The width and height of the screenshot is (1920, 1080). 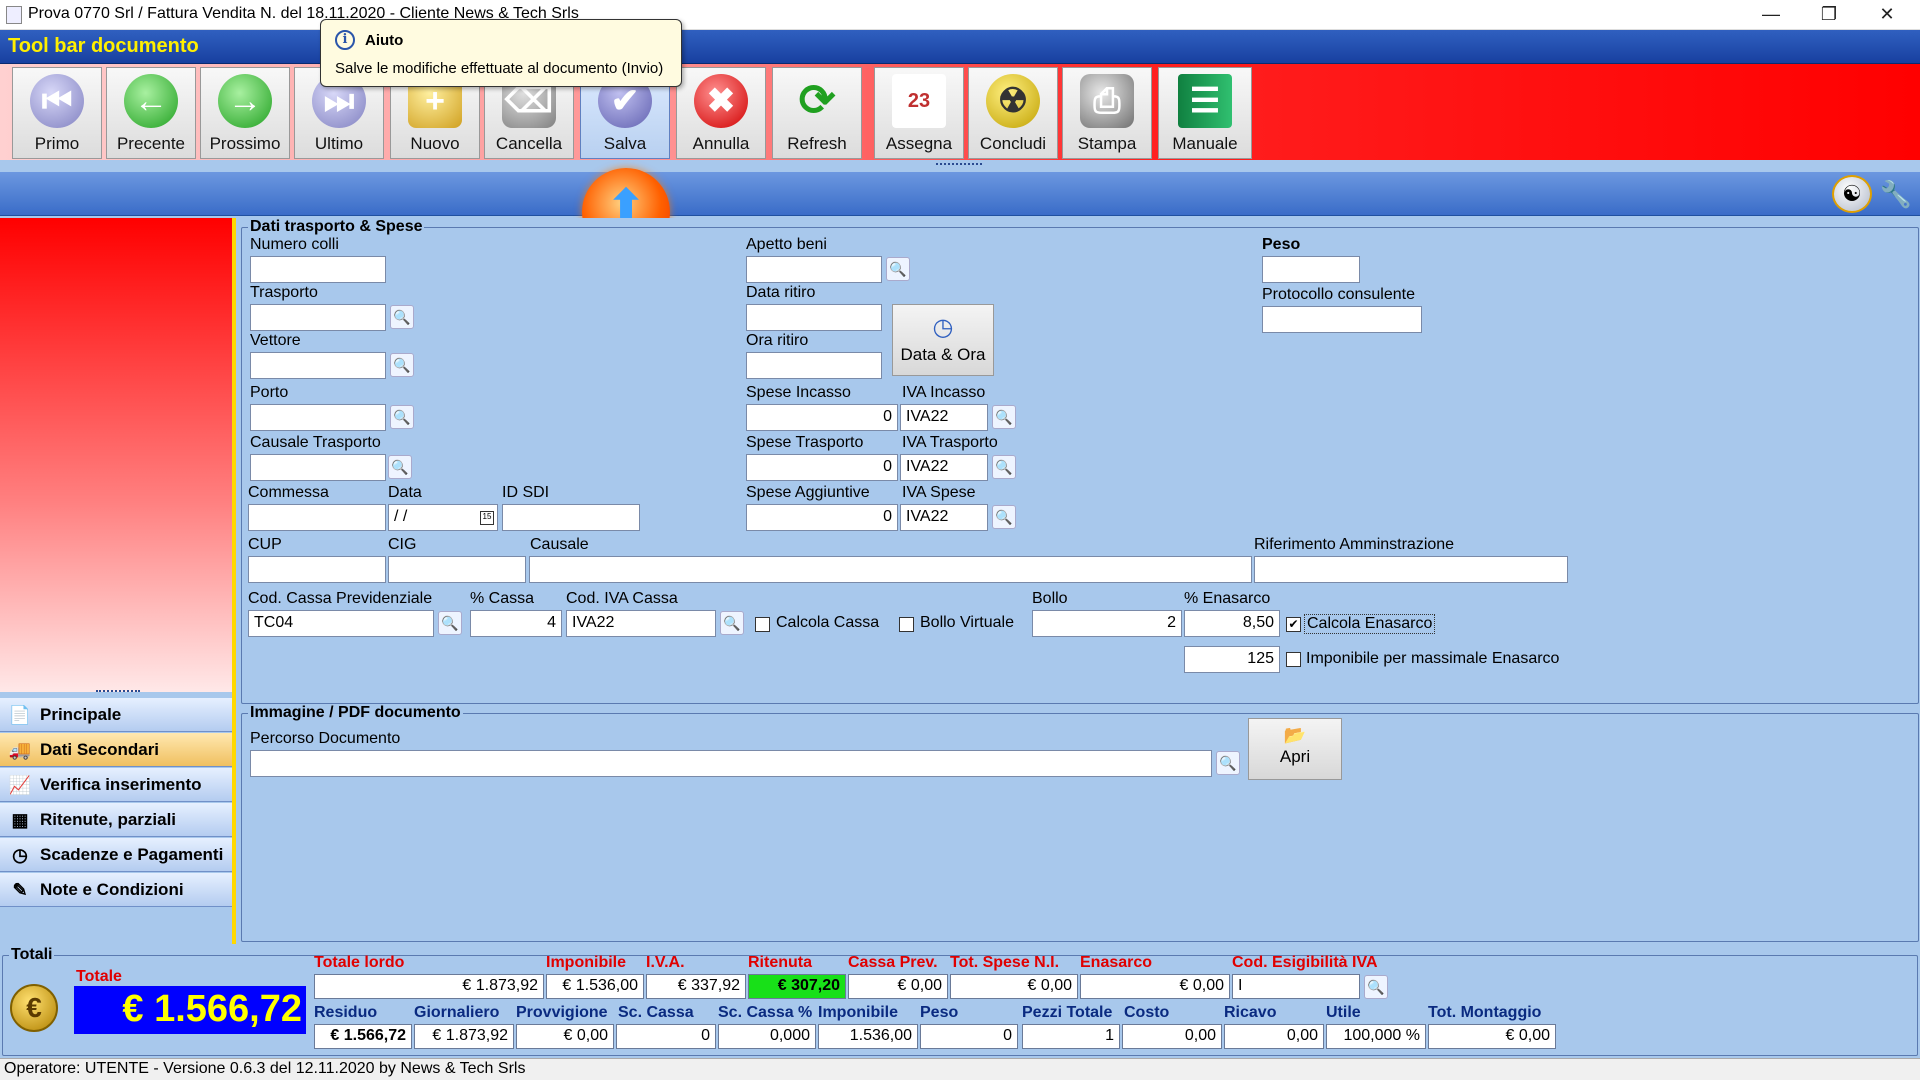 What do you see at coordinates (1107, 101) in the screenshot?
I see `printer-icon: ⎙` at bounding box center [1107, 101].